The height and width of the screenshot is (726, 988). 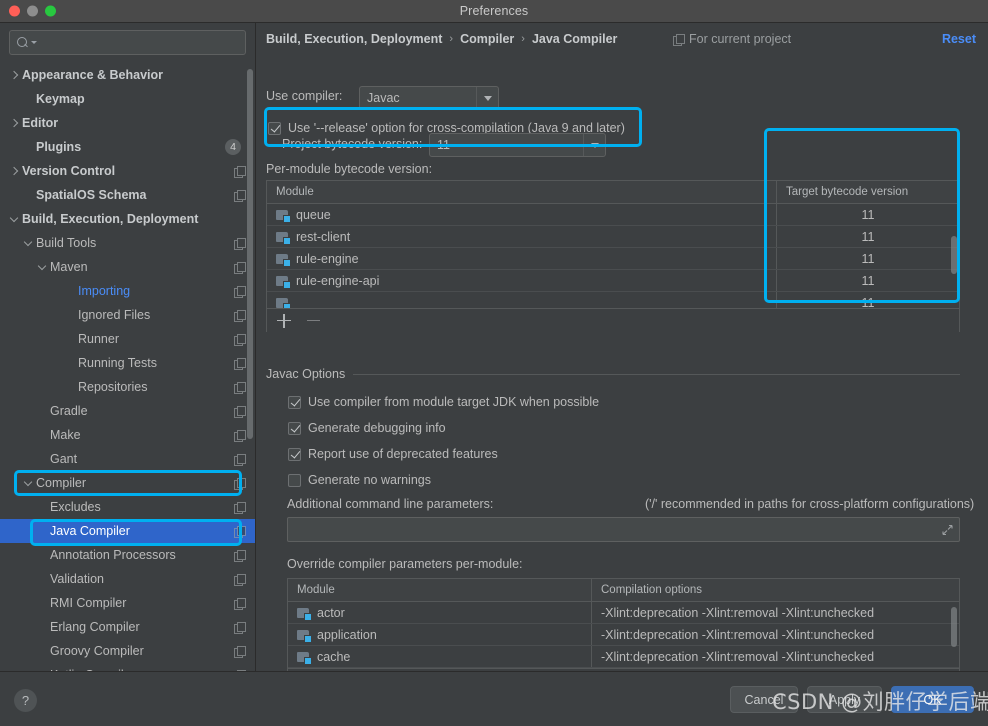 I want to click on sidebar-item-repositories: Repositories, so click(x=127, y=387).